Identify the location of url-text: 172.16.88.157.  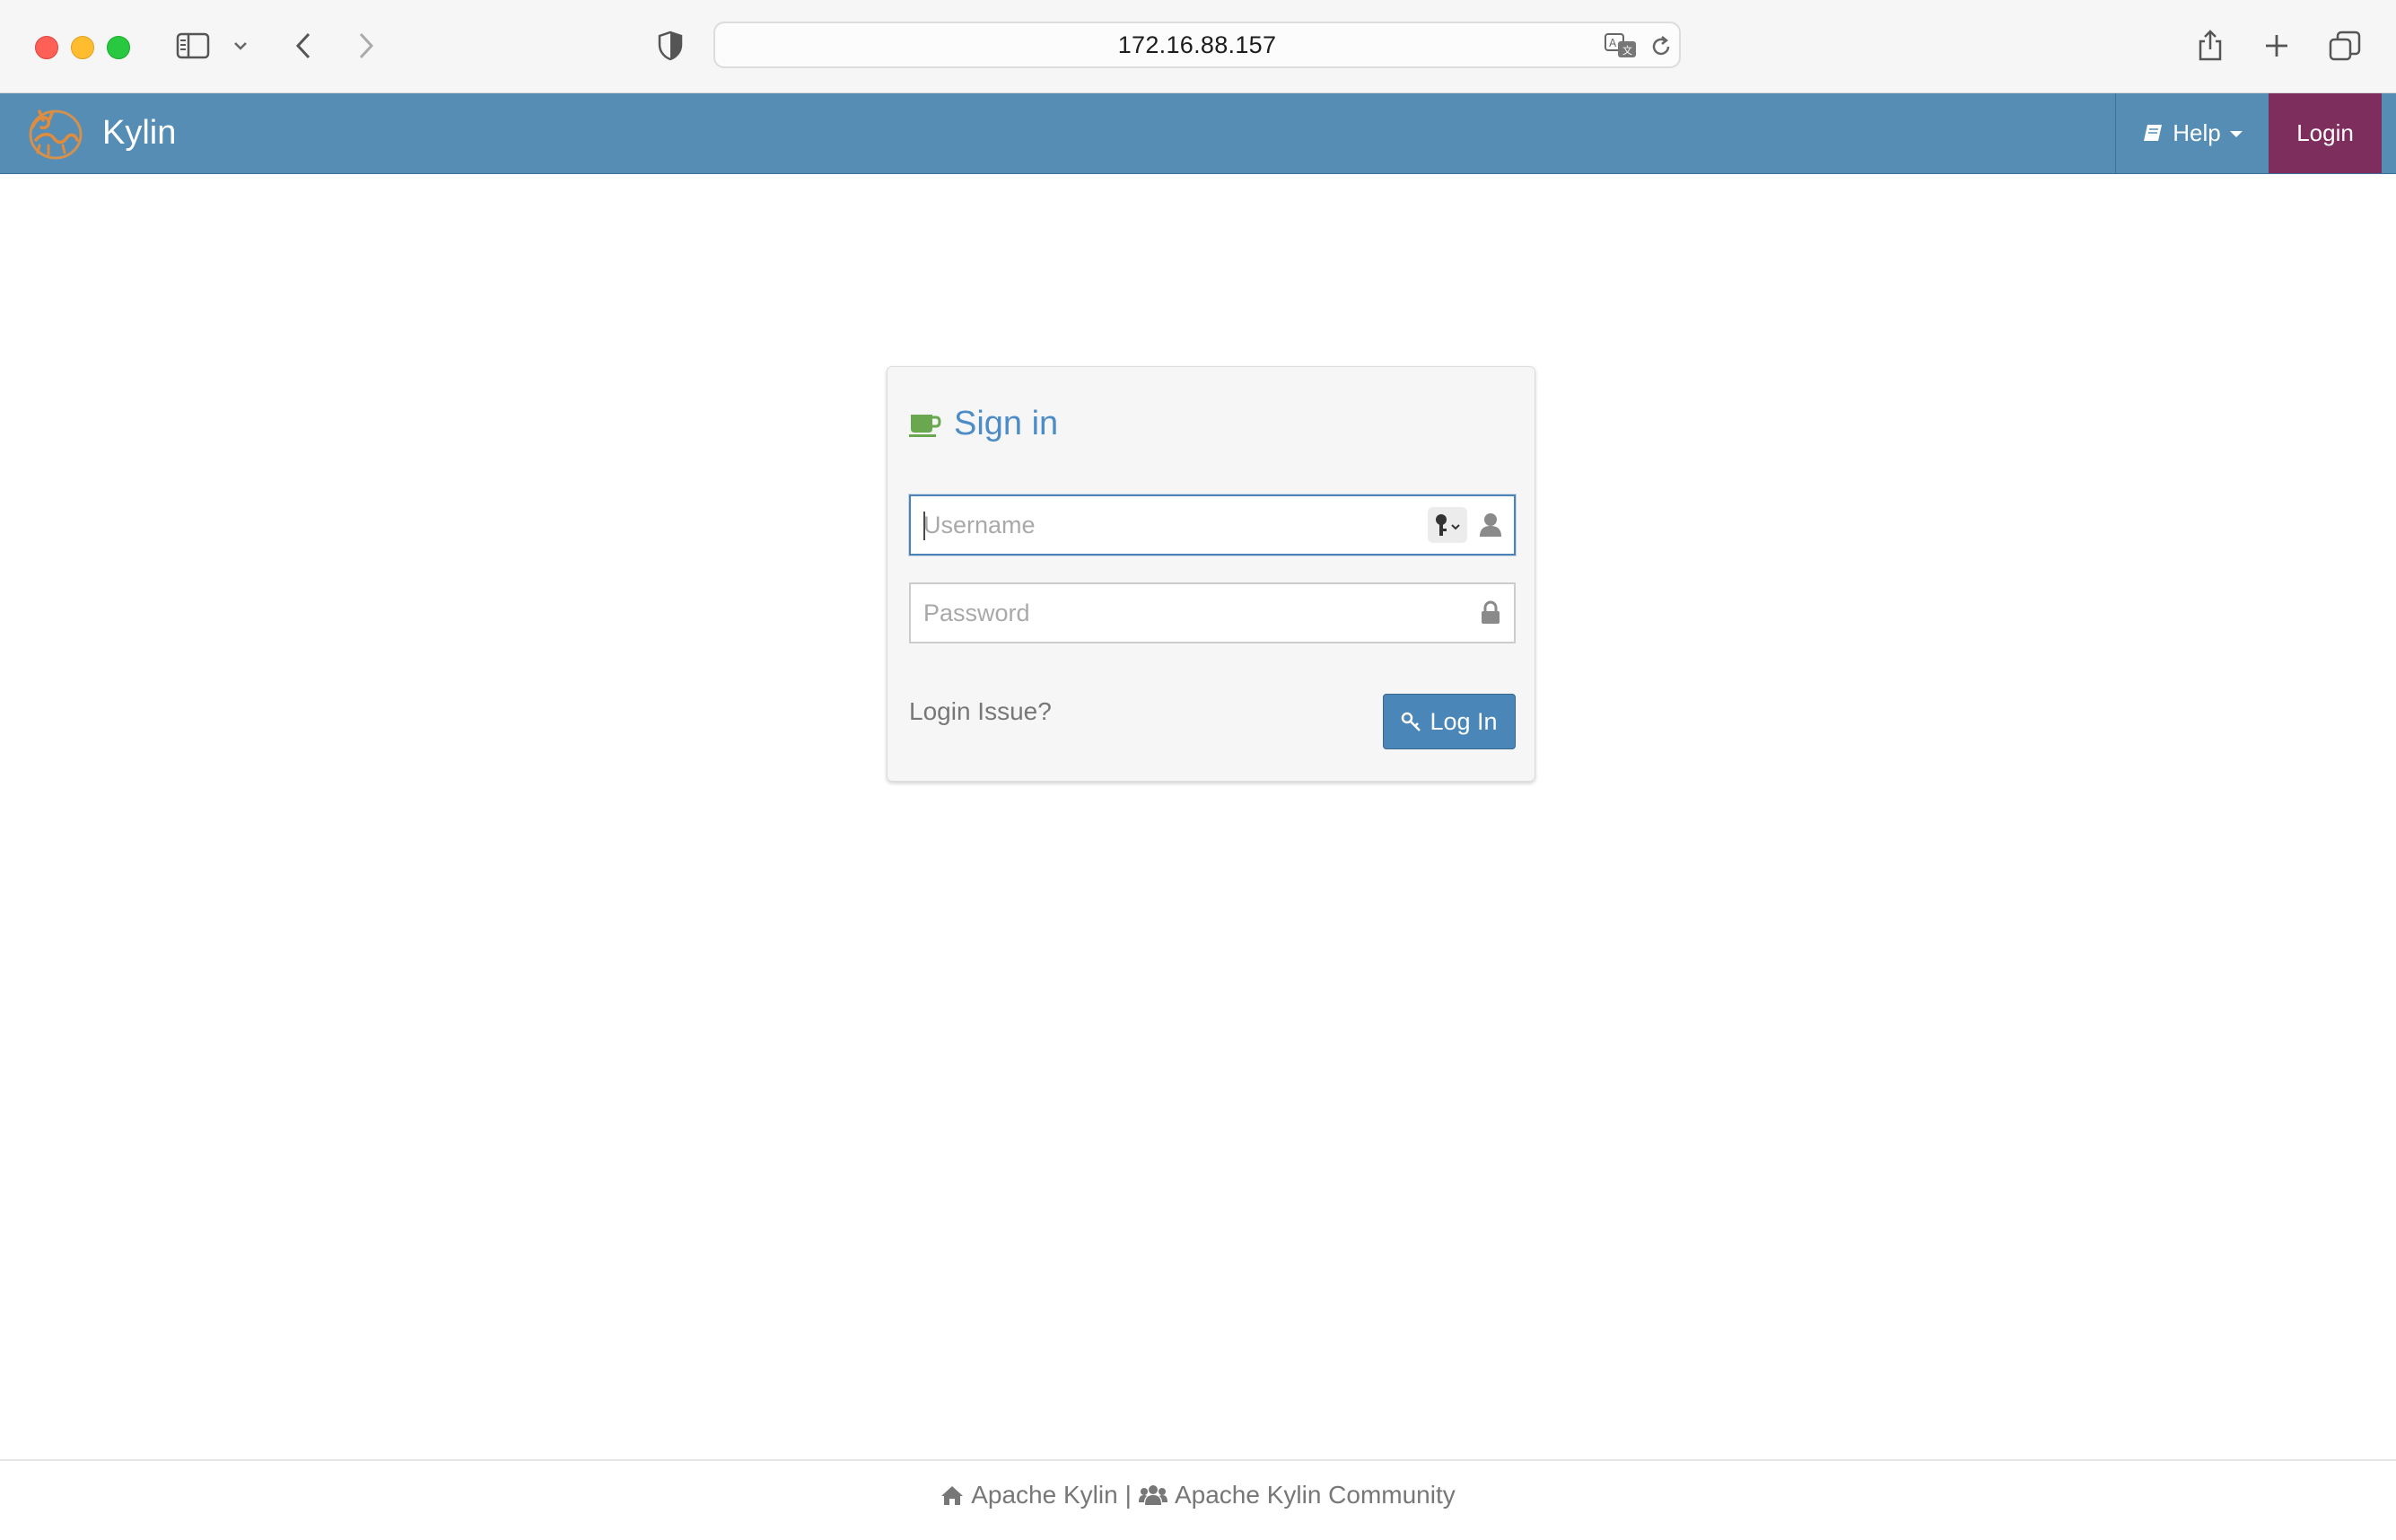
(1197, 45).